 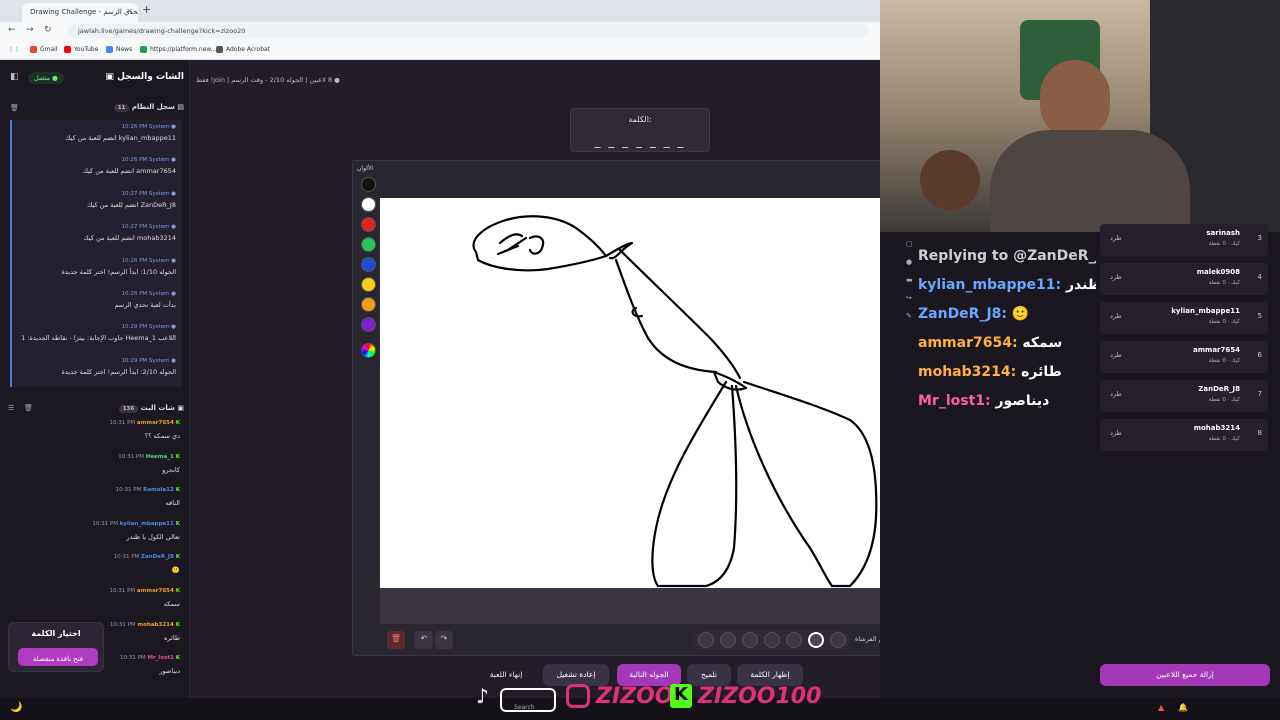 What do you see at coordinates (970, 343) in the screenshot?
I see `overlay-username: ammar7654:` at bounding box center [970, 343].